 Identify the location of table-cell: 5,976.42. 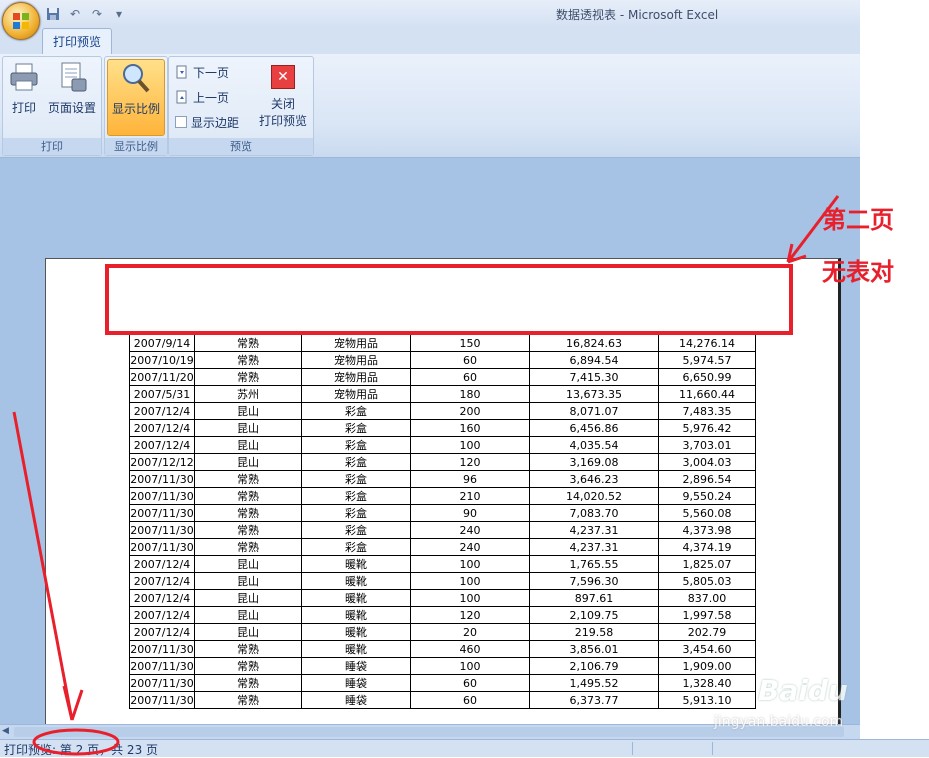
(707, 428).